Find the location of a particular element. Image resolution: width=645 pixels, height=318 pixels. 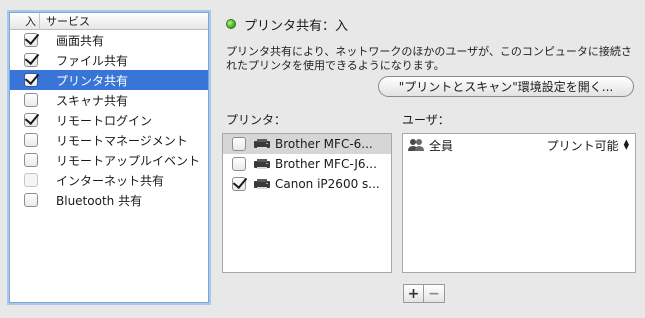

service-label: インターネット共有 is located at coordinates (110, 180).